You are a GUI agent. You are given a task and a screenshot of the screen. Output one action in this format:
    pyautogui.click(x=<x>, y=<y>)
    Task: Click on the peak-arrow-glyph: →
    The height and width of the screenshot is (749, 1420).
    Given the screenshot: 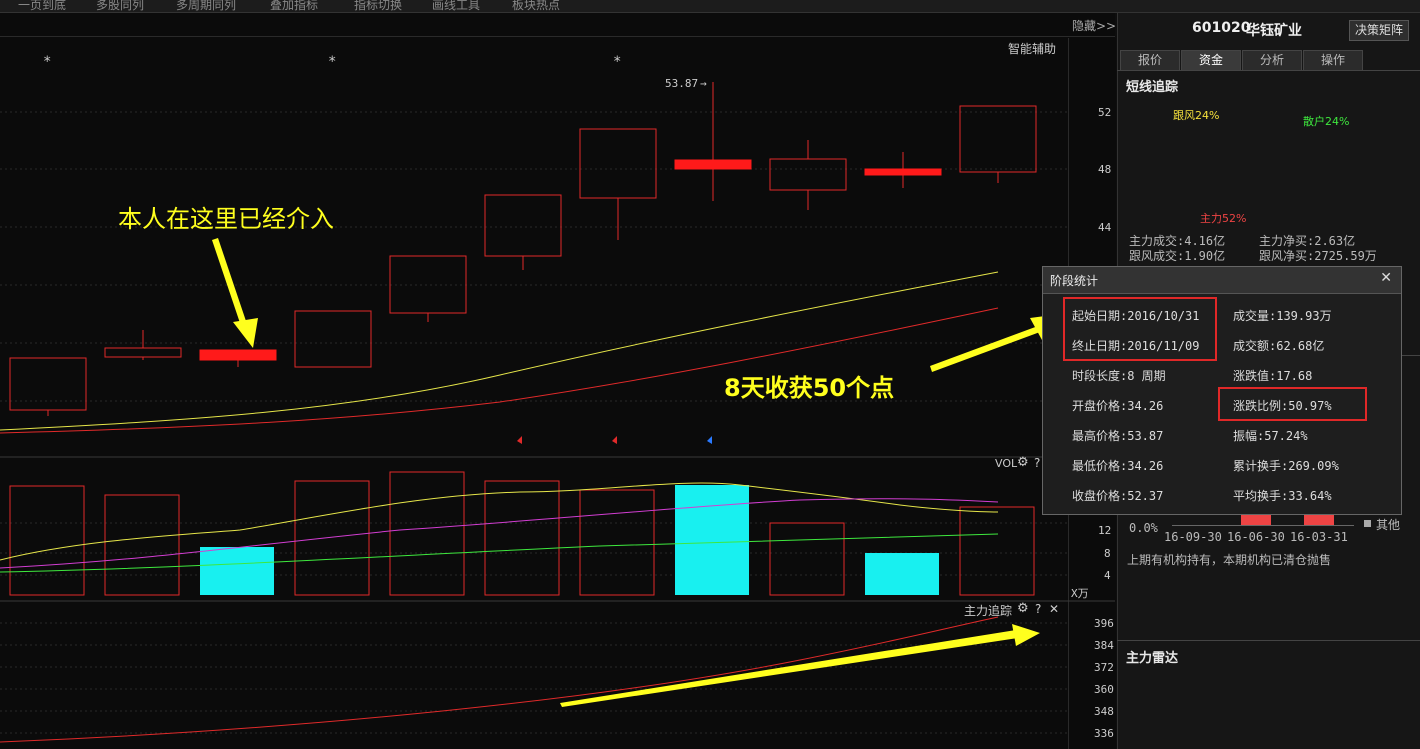 What is the action you would take?
    pyautogui.click(x=703, y=83)
    